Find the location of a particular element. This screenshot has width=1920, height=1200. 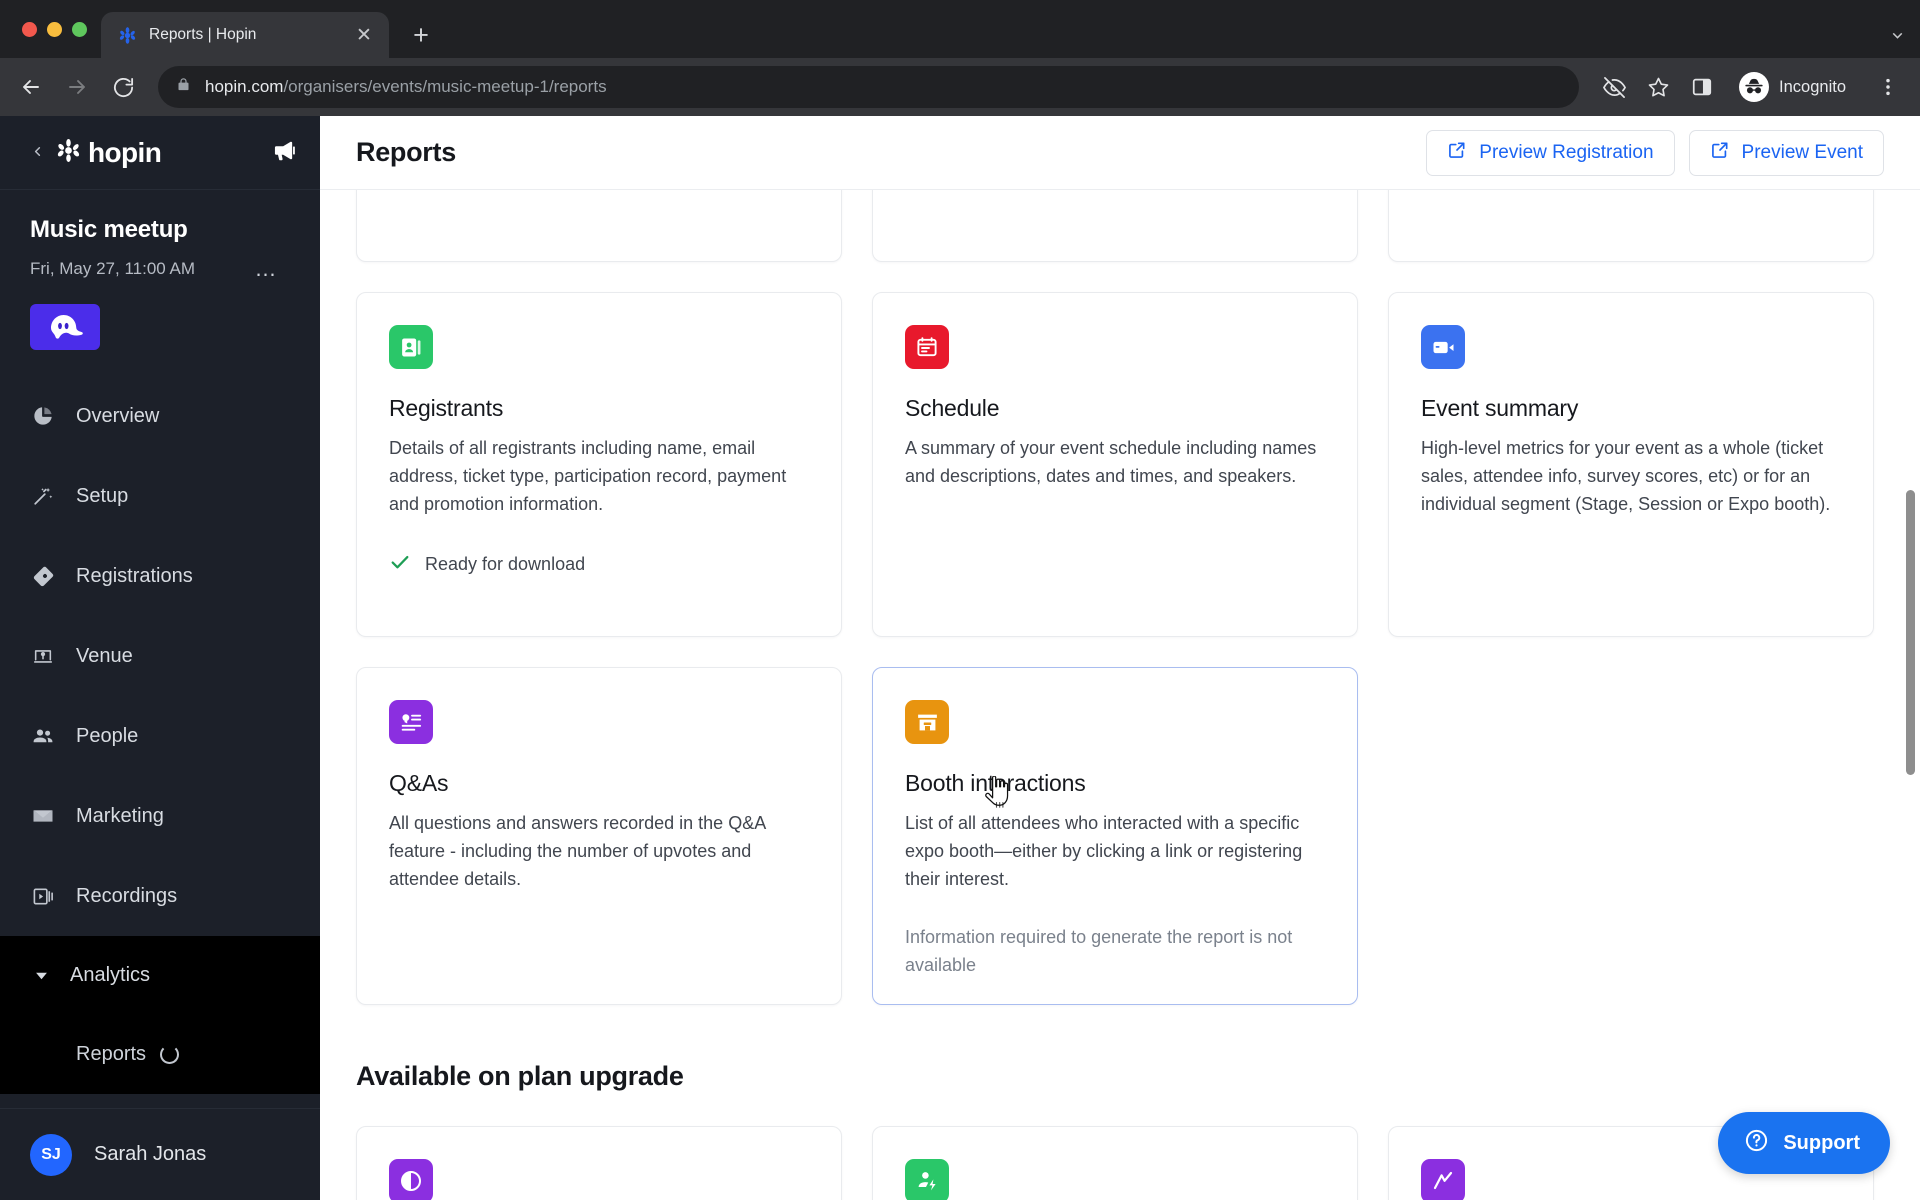

sidebar-item-label: Overview is located at coordinates (118, 415).